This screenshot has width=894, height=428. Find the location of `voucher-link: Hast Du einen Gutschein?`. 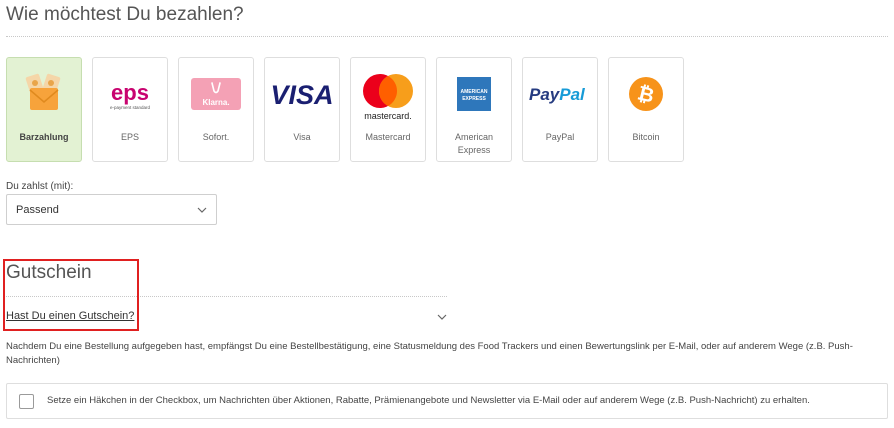

voucher-link: Hast Du einen Gutschein? is located at coordinates (70, 316).